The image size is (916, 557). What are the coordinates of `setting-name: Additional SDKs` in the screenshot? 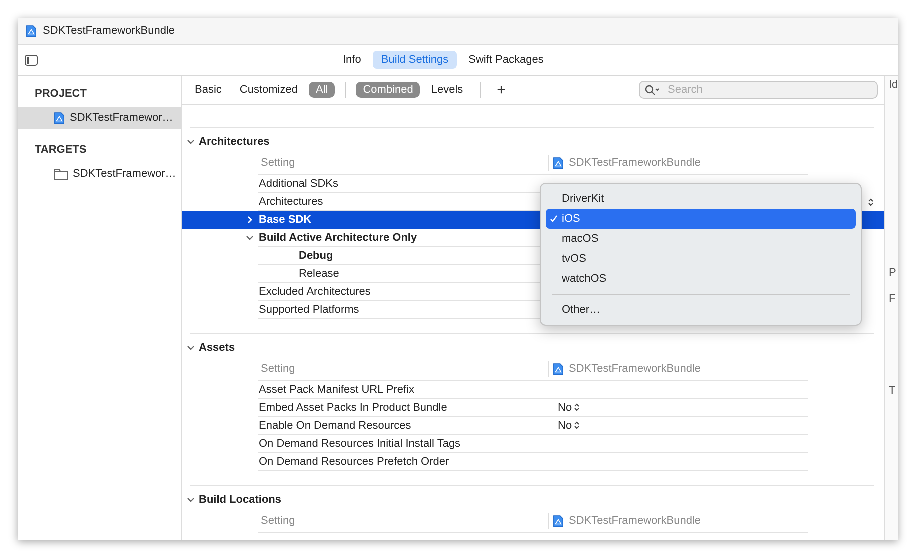 It's located at (299, 184).